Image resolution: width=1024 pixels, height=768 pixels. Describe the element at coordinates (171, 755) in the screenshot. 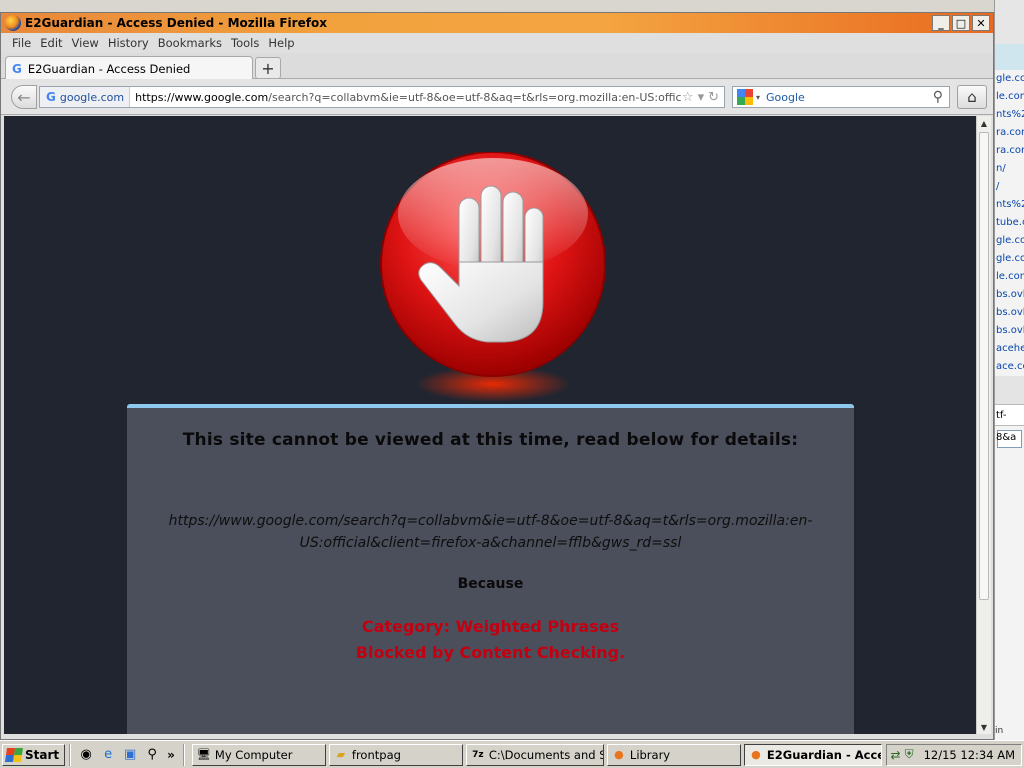

I see `quicklaunch-more-icon: »` at that location.